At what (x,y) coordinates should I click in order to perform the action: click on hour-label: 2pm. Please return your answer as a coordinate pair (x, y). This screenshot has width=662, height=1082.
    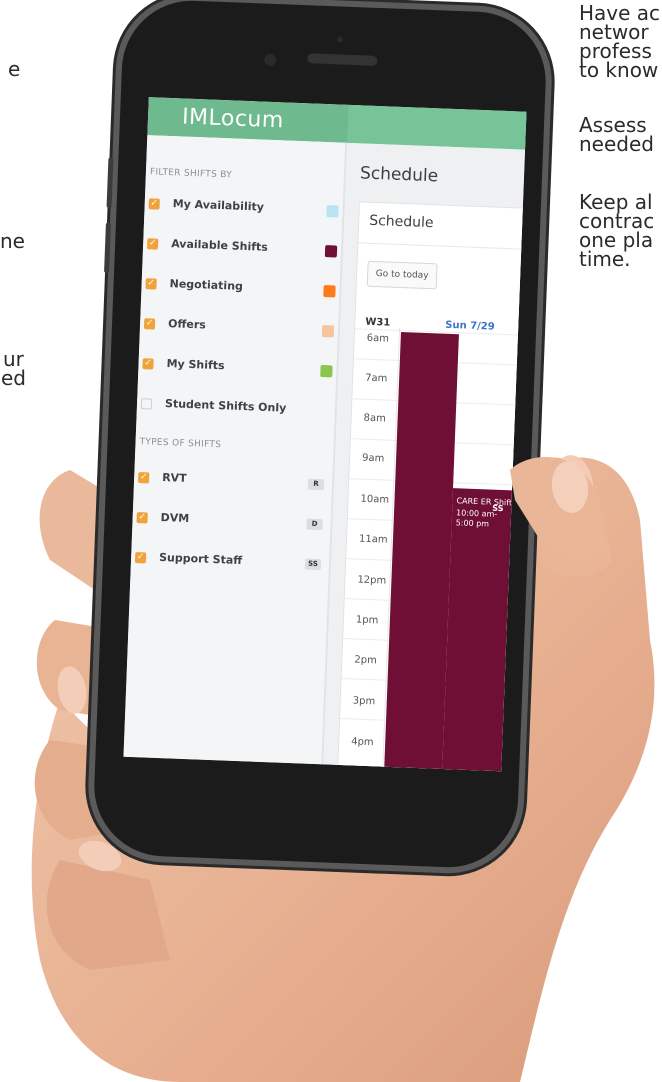
    Looking at the image, I should click on (365, 660).